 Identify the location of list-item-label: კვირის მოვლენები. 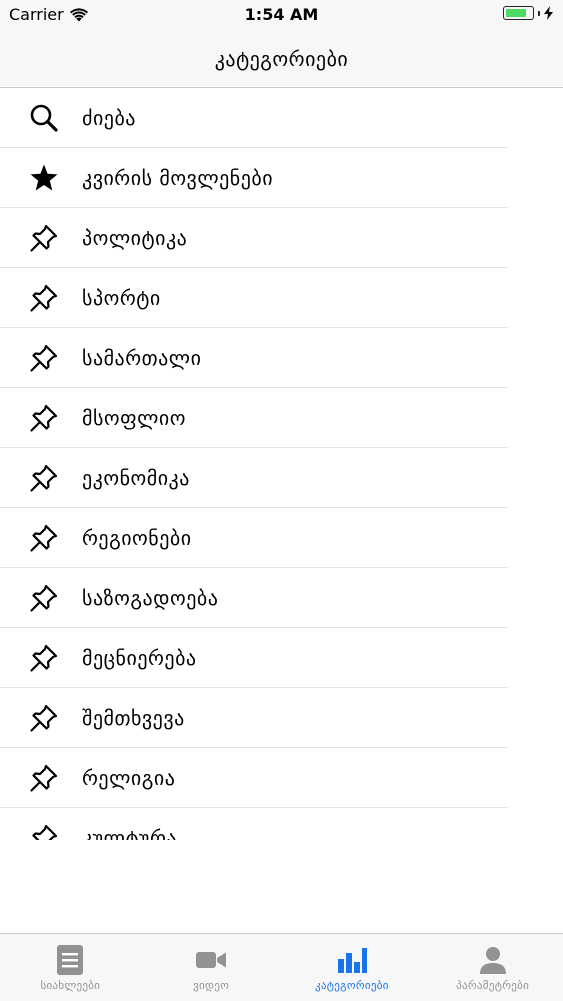
(178, 177).